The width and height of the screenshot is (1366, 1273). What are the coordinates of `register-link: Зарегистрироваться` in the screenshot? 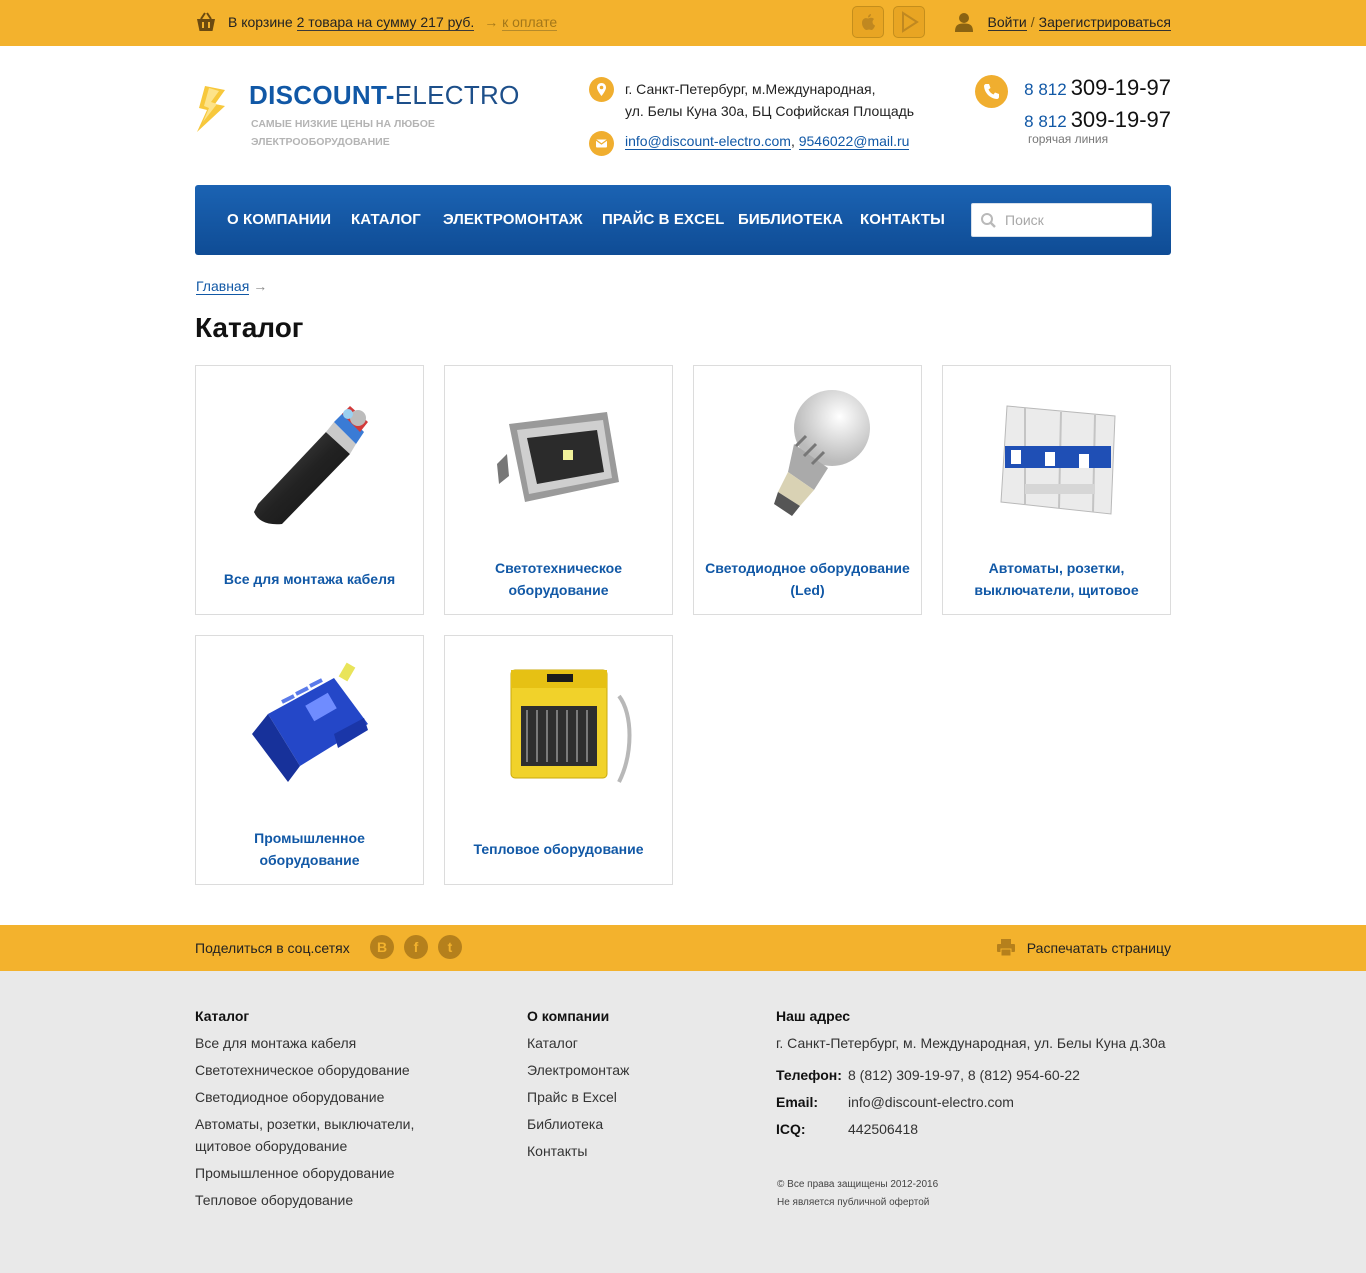 It's located at (1104, 22).